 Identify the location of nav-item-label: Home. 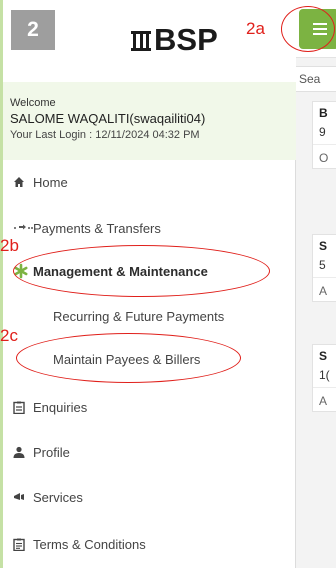
(50, 182).